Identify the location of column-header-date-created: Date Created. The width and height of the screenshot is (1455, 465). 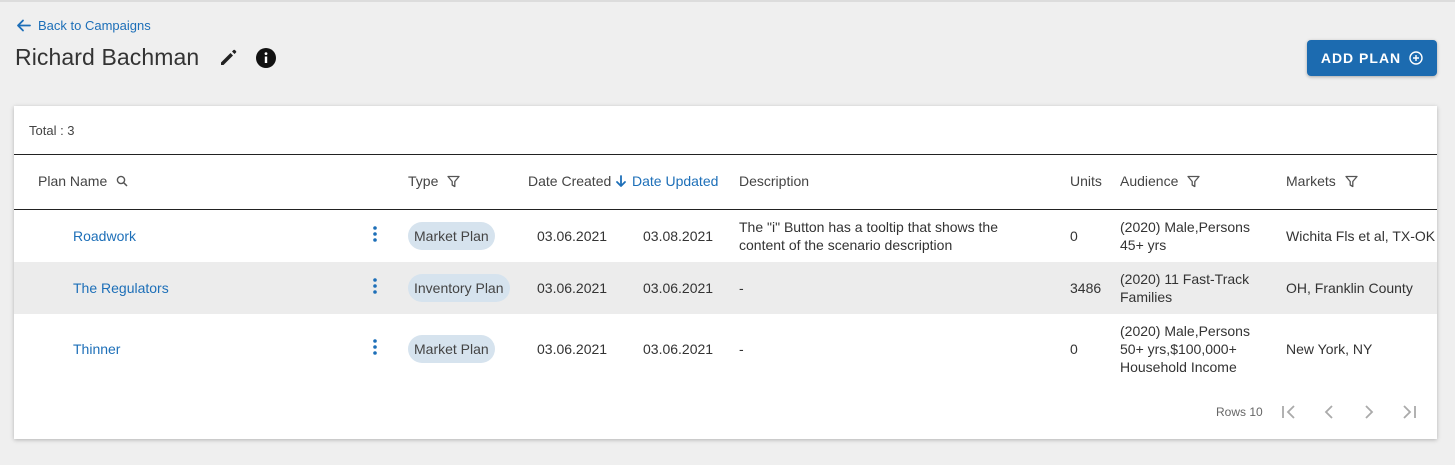
(569, 181).